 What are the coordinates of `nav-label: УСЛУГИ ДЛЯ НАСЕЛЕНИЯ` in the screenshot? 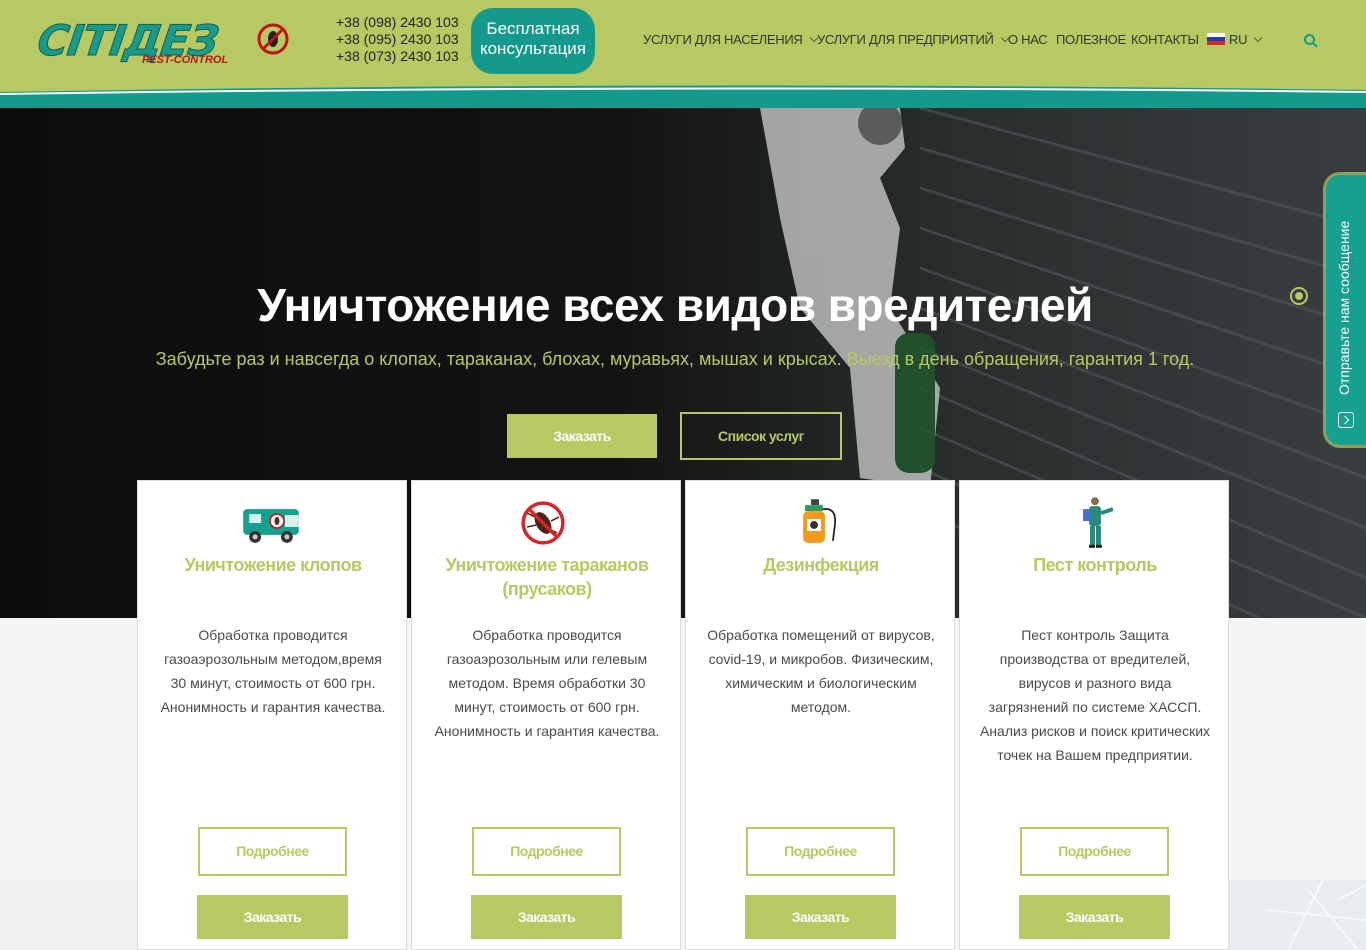 It's located at (723, 39).